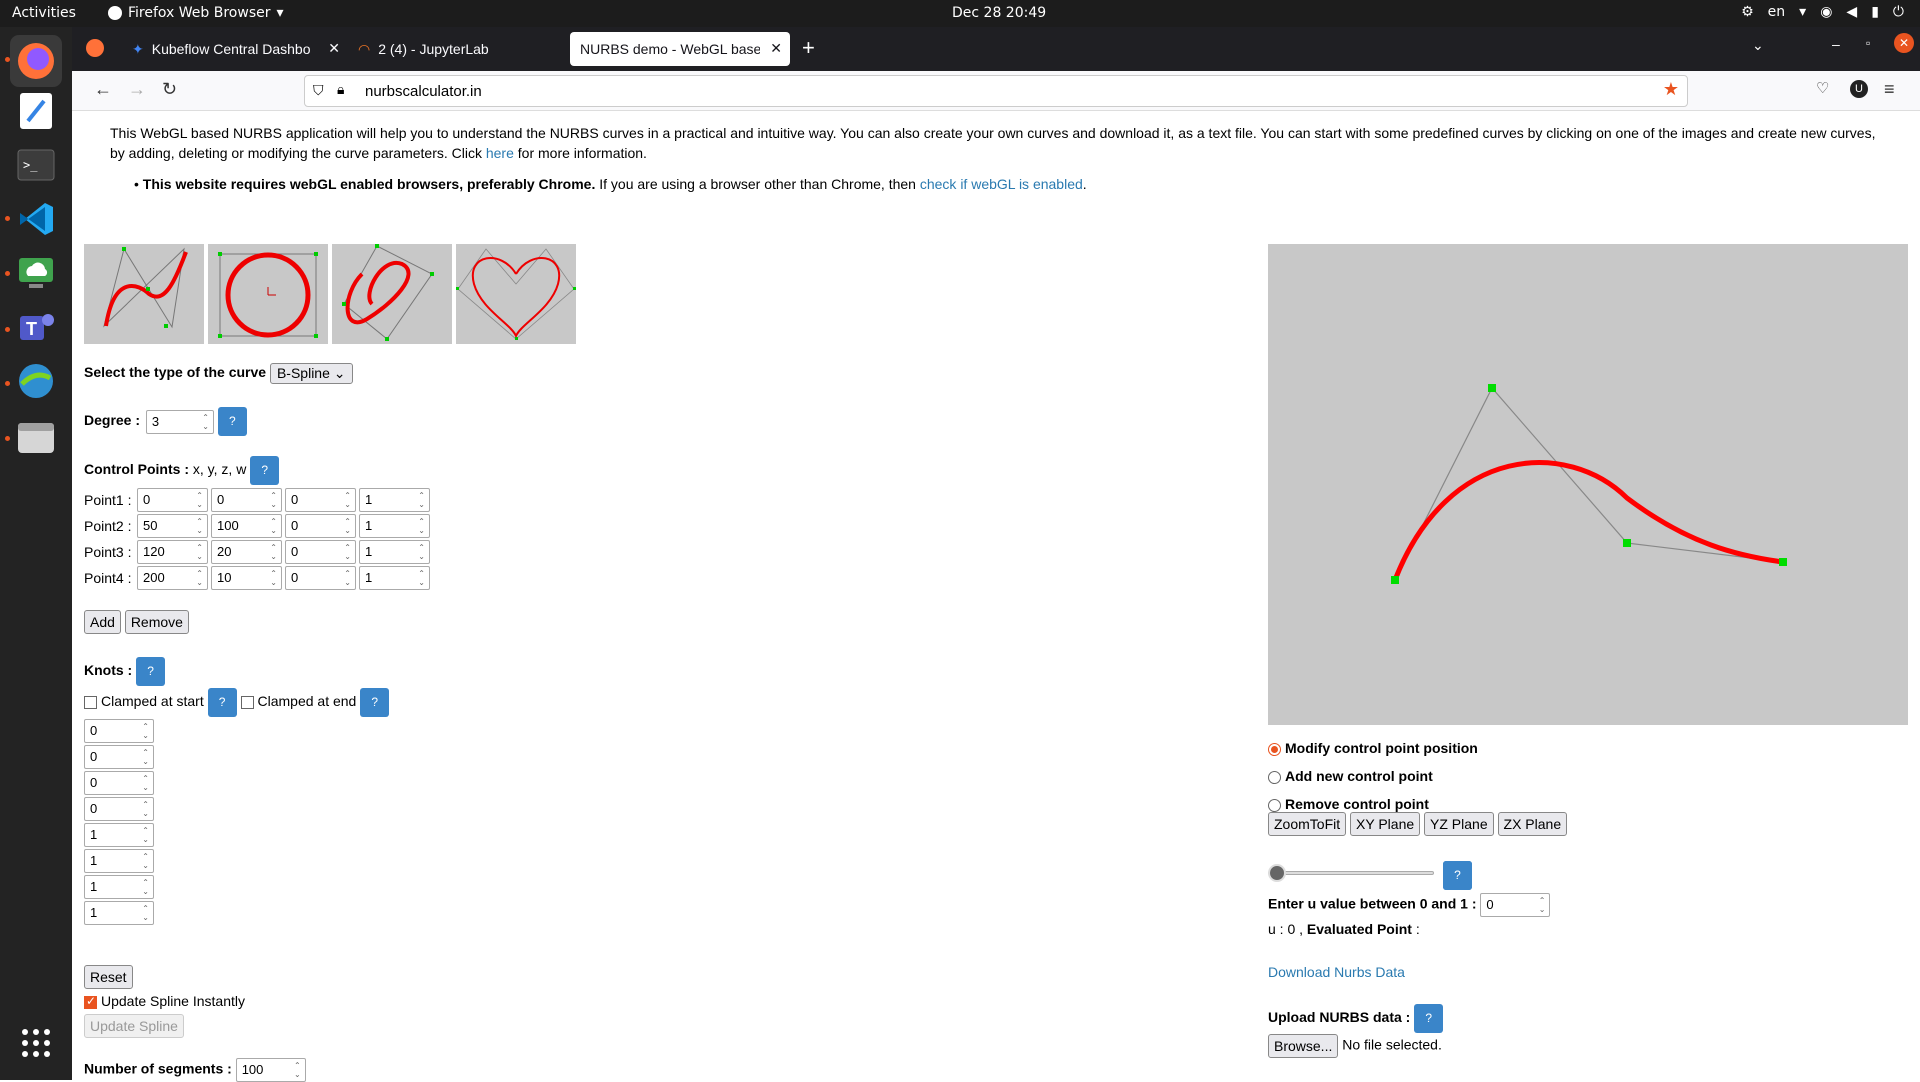 The height and width of the screenshot is (1082, 1920). What do you see at coordinates (1822, 88) in the screenshot?
I see `pocket-icon: ♡` at bounding box center [1822, 88].